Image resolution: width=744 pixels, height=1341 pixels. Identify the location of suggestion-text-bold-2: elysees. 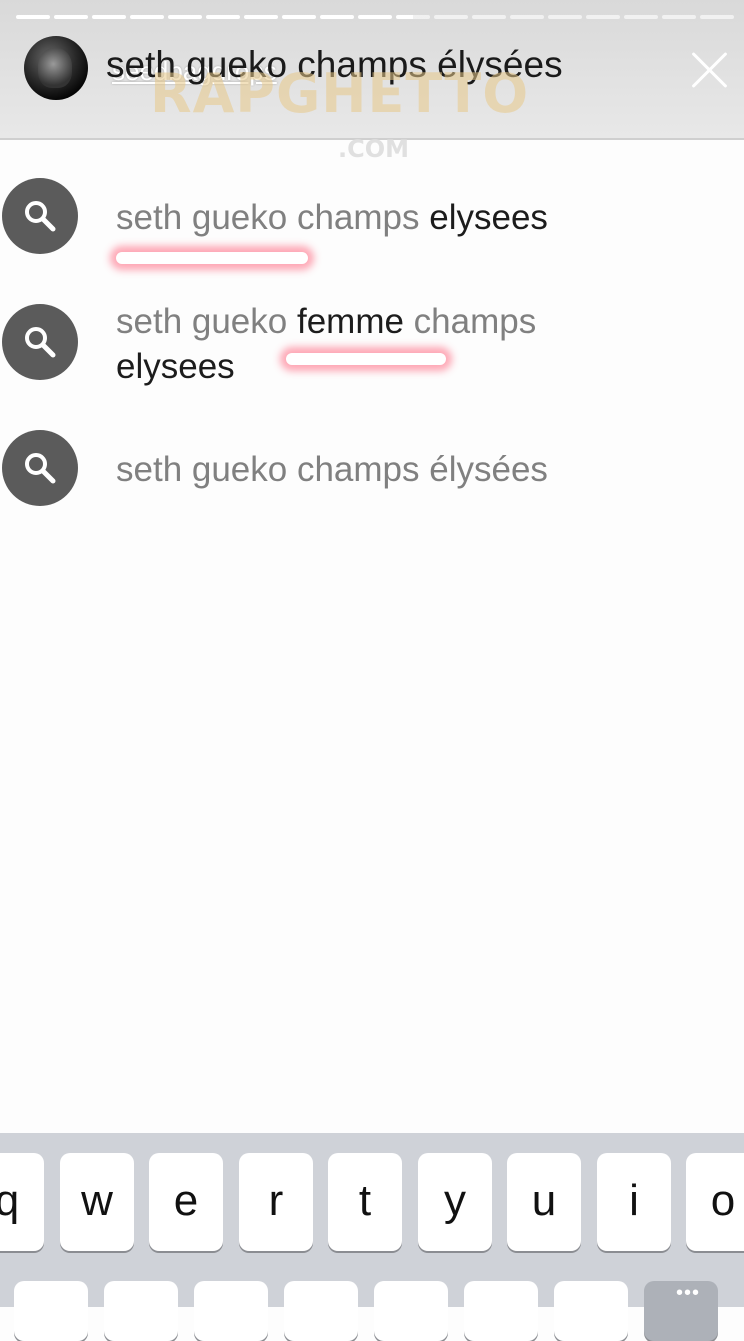
(175, 366).